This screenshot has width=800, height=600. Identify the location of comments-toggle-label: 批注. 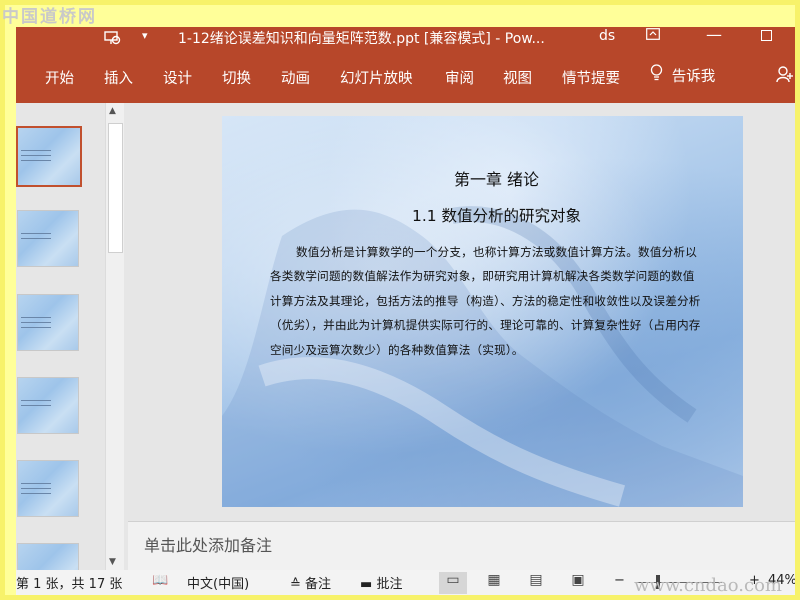
(389, 584).